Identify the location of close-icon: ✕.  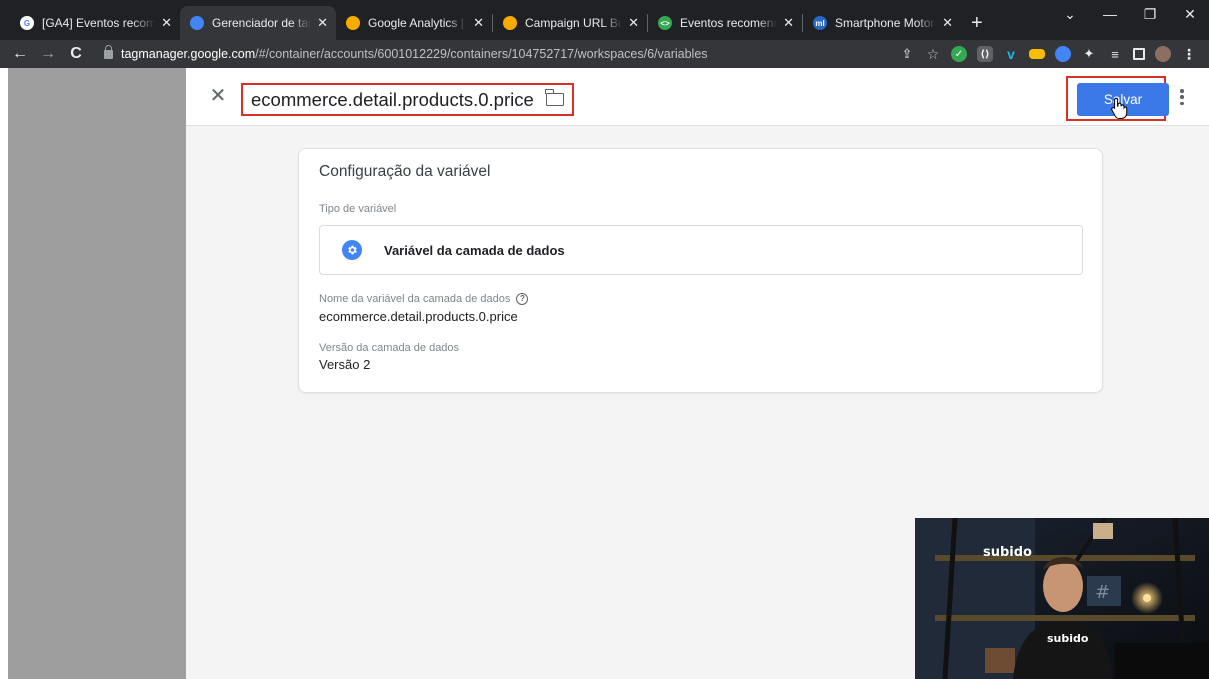
(218, 96).